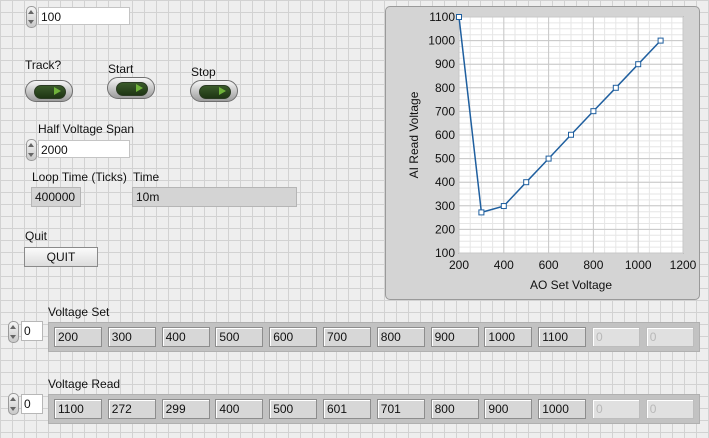 The image size is (709, 438). I want to click on array-cell: 701, so click(400, 409).